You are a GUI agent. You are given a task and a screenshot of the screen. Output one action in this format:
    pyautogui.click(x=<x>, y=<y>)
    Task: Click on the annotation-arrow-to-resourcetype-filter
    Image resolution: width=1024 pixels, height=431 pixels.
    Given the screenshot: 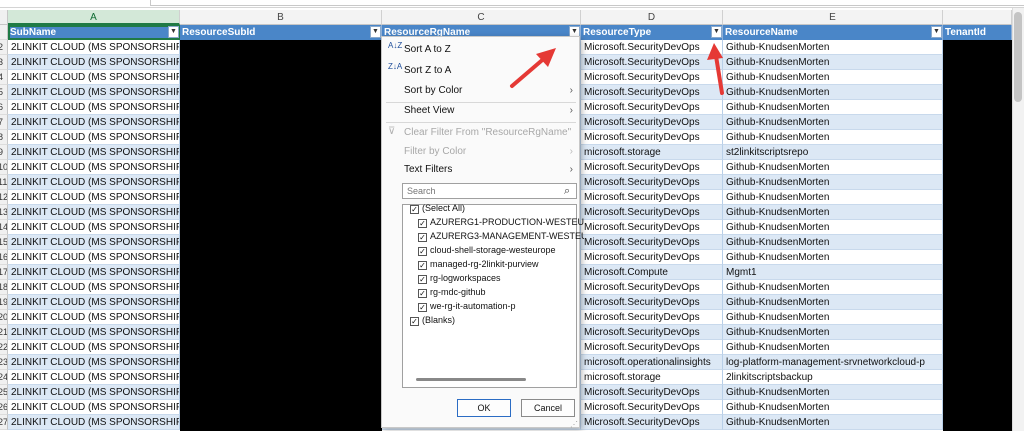 What is the action you would take?
    pyautogui.click(x=715, y=69)
    